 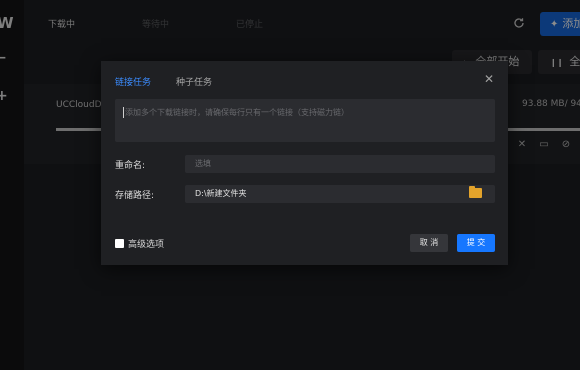 I want to click on link-textarea-placeholder: 添加多个下载链接时，请确保每行只有一个链接（支持磁力链）, so click(x=237, y=112).